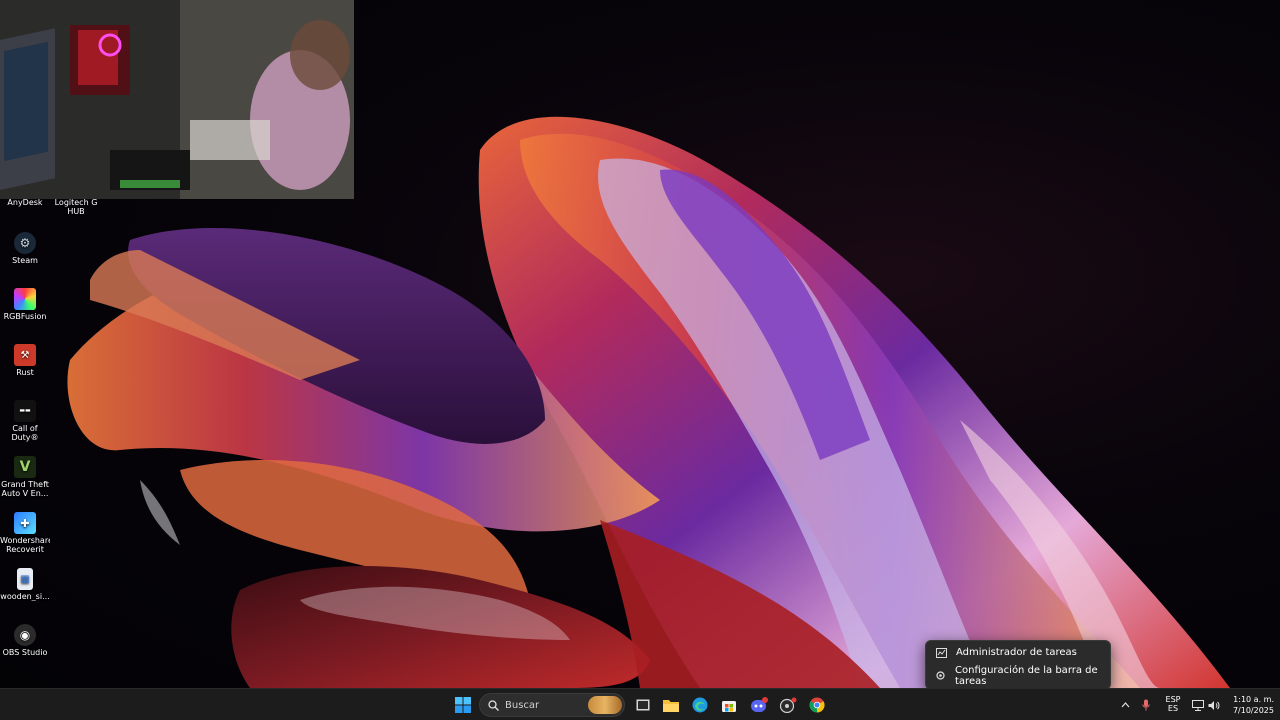 Image resolution: width=1280 pixels, height=720 pixels. What do you see at coordinates (25, 202) in the screenshot?
I see `desktop-icon-anydesk: AnyDesk` at bounding box center [25, 202].